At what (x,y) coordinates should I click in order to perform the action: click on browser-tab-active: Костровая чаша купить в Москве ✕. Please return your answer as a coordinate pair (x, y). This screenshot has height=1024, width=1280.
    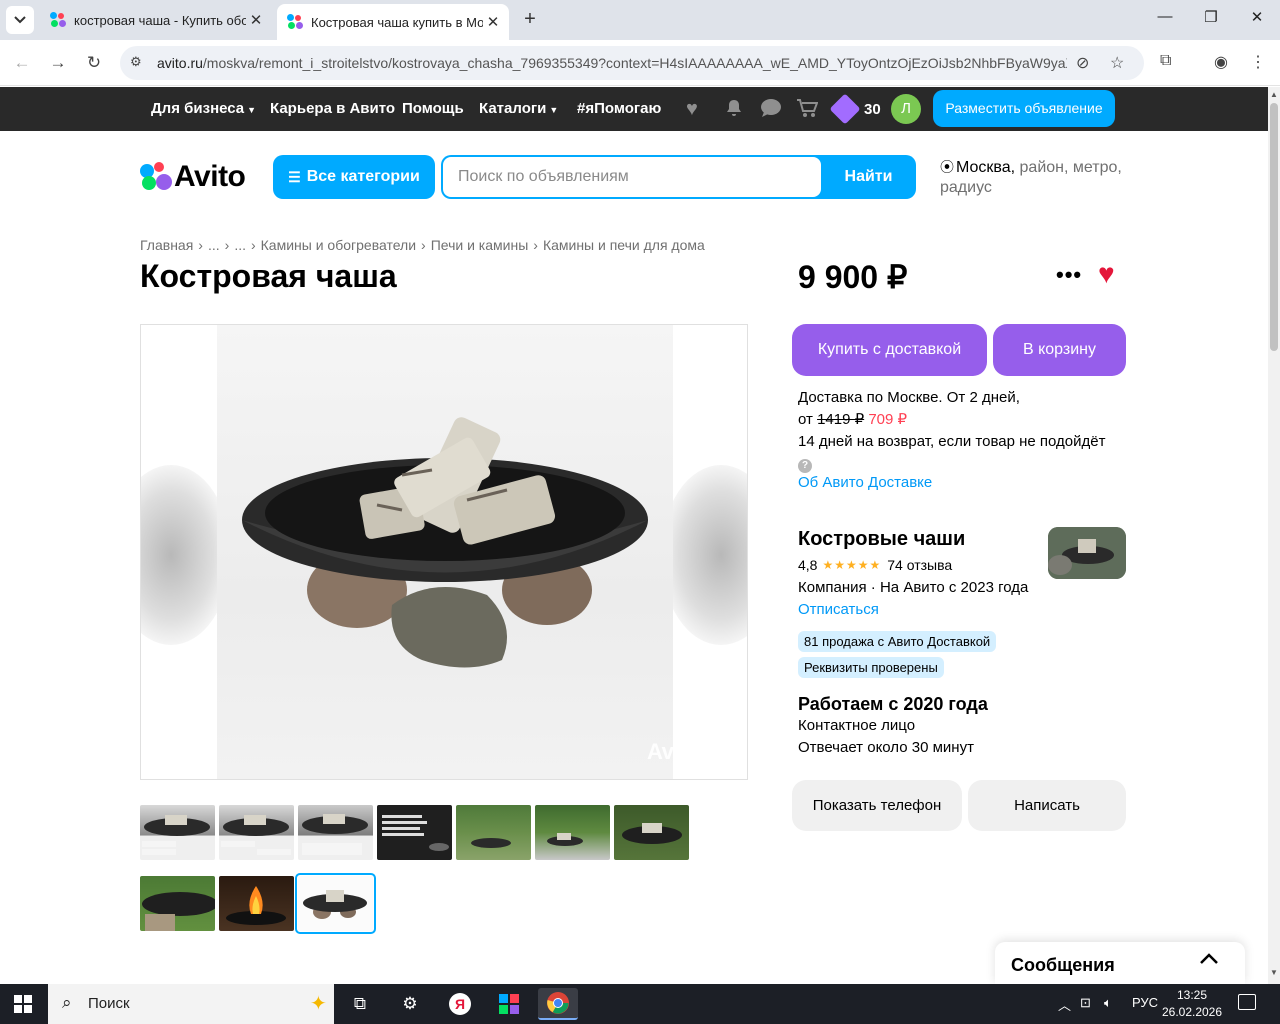
    Looking at the image, I should click on (393, 22).